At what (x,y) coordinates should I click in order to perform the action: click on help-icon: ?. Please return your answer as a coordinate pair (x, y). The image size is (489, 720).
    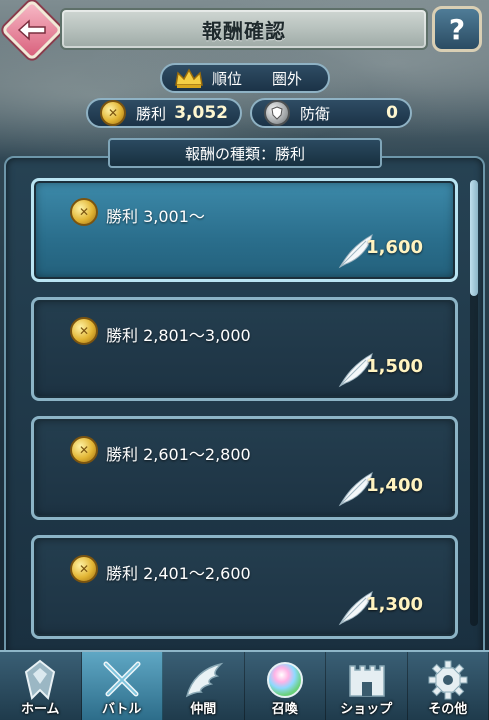
    Looking at the image, I should click on (457, 29).